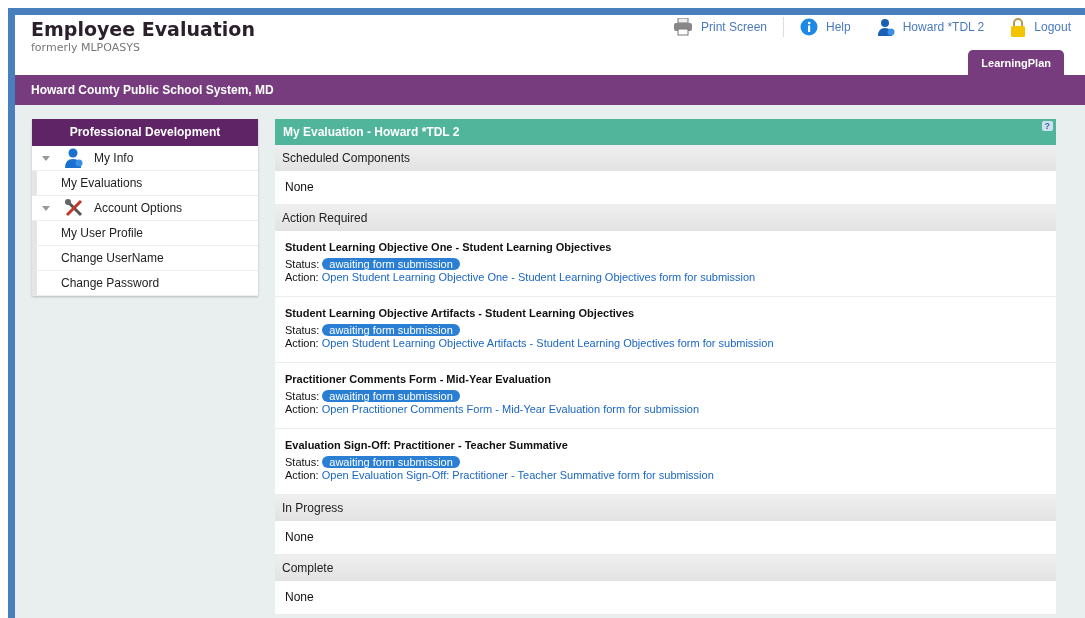 Image resolution: width=1085 pixels, height=618 pixels. Describe the element at coordinates (145, 158) in the screenshot. I see `sidebar-group: My Info` at that location.